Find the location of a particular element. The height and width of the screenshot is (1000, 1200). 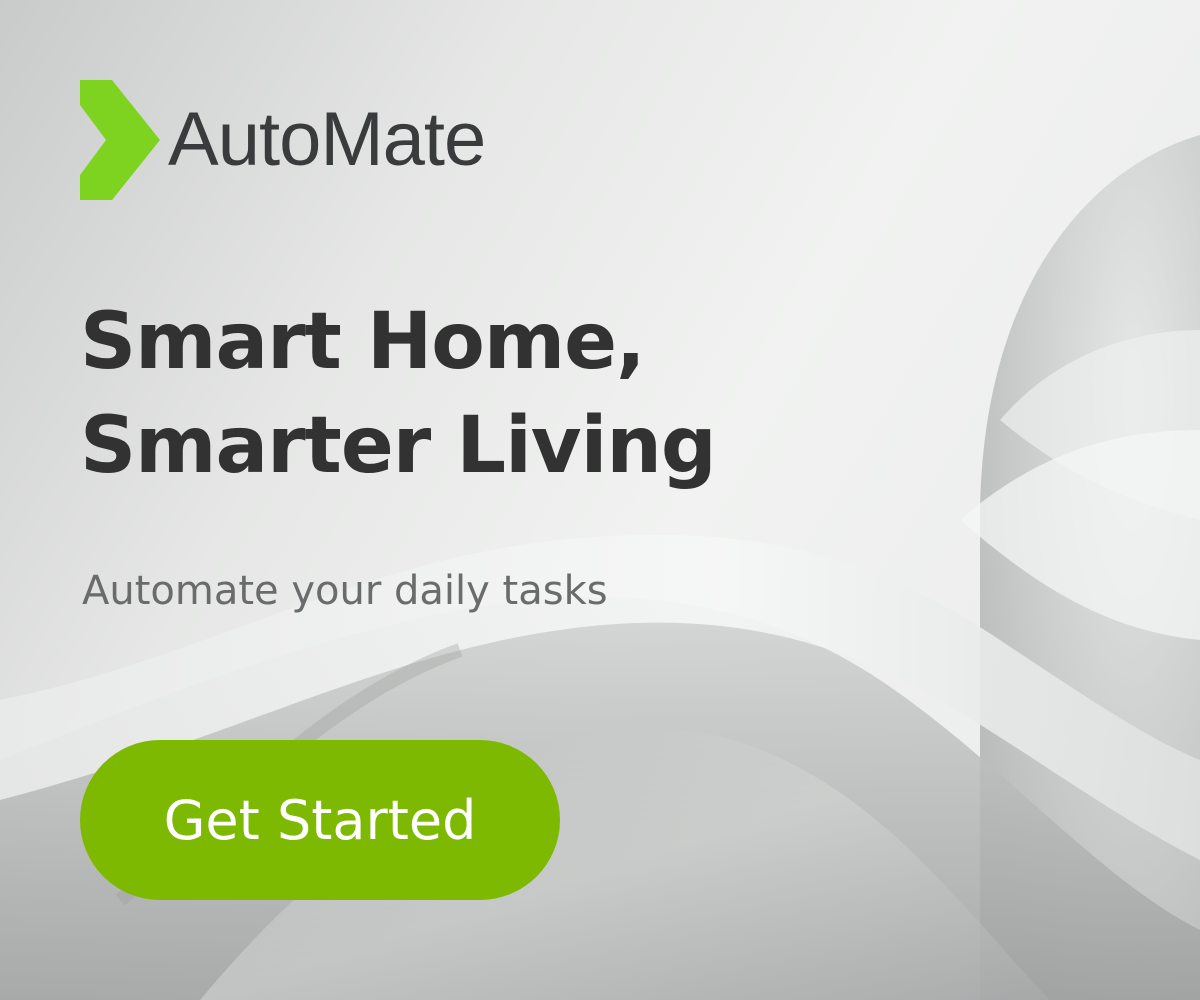

brand-name: AutoMate is located at coordinates (327, 139).